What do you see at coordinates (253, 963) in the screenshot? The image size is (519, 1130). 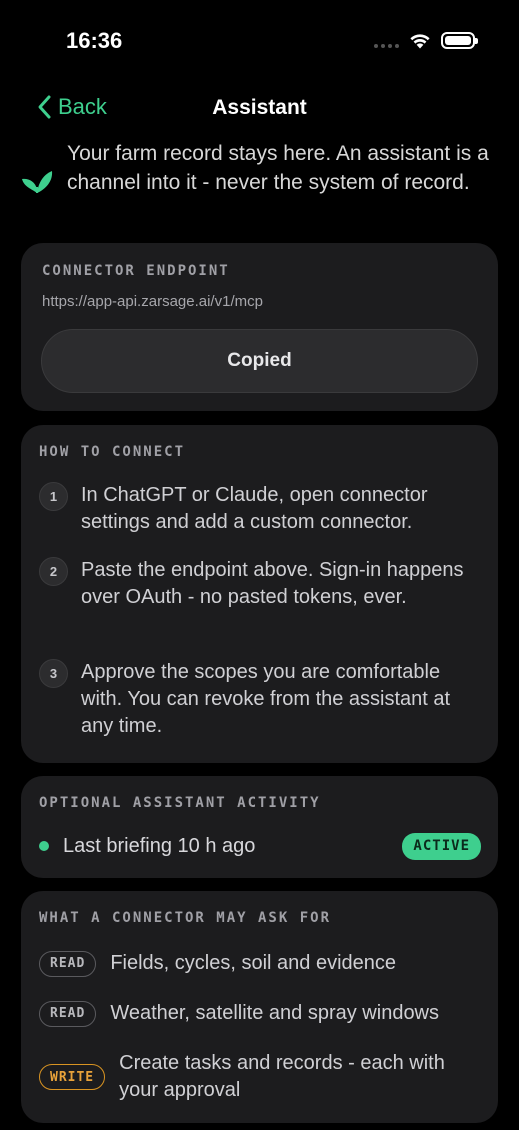 I see `scope-text: Fields, cycles, soil and evidence` at bounding box center [253, 963].